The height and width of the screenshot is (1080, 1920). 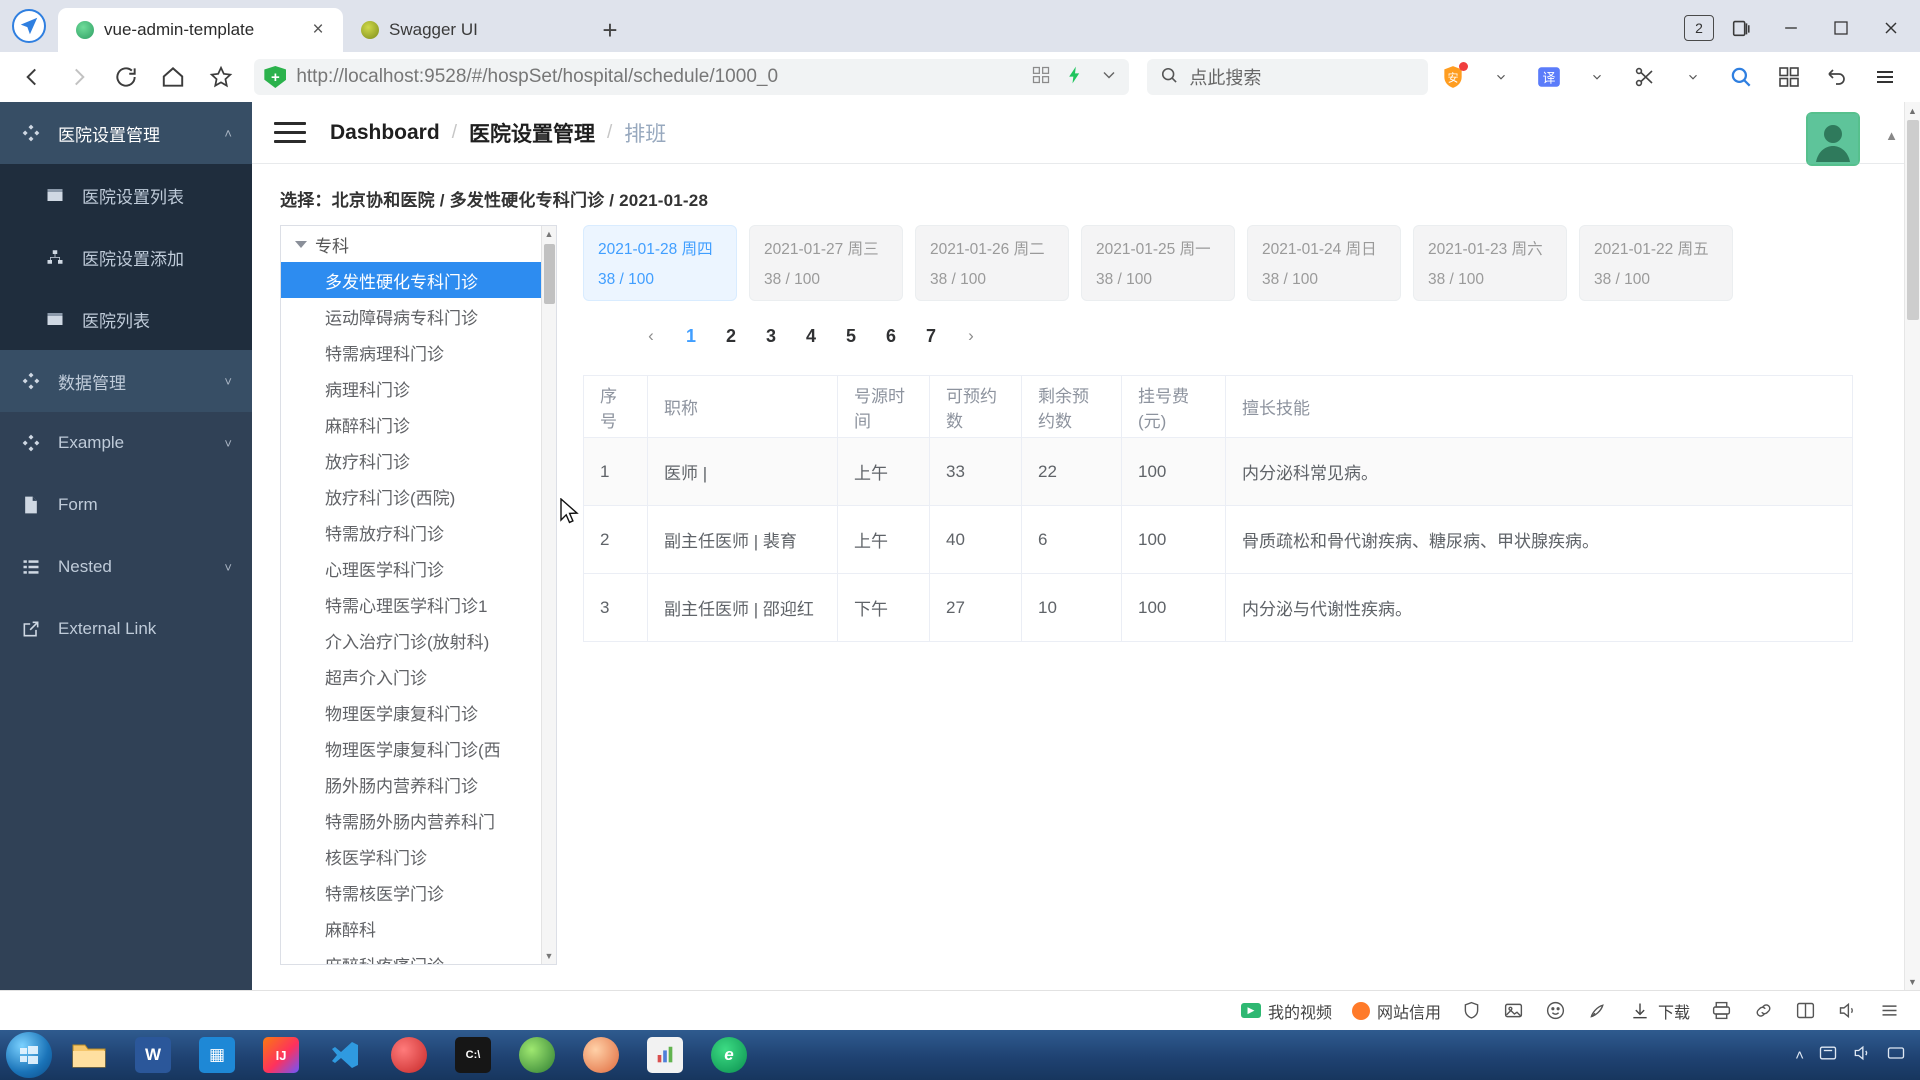 I want to click on tray-app-icon, so click(x=1828, y=1055).